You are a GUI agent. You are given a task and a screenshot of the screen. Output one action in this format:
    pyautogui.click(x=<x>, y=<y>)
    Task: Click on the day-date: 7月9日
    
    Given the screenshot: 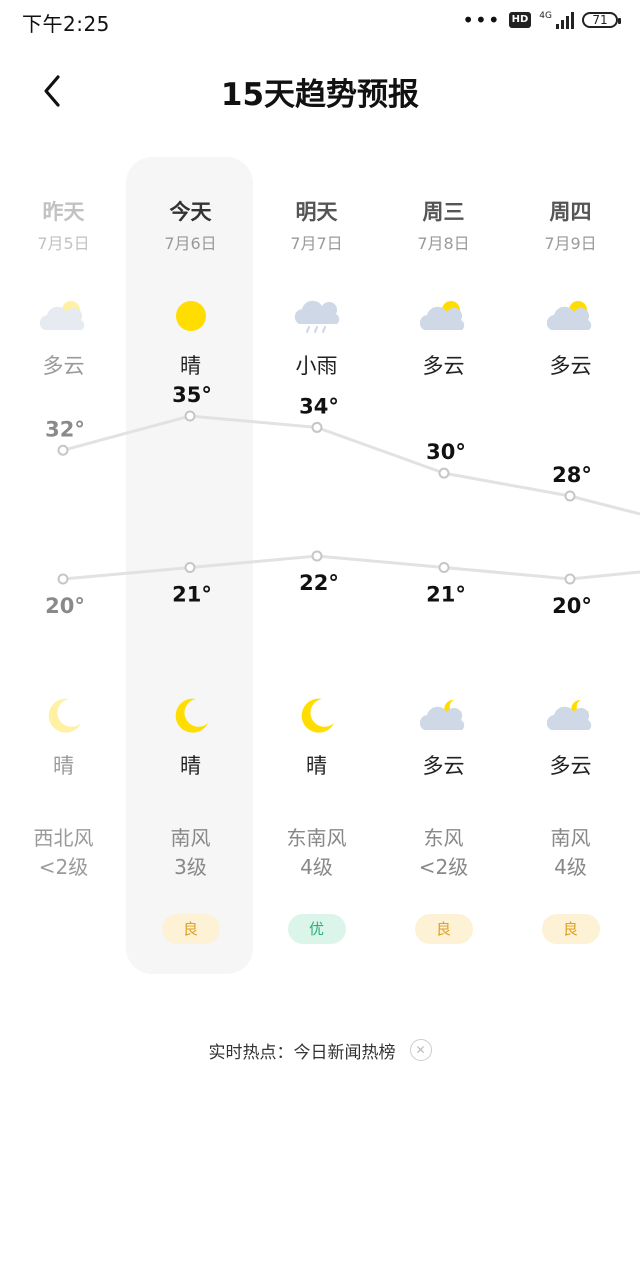 What is the action you would take?
    pyautogui.click(x=570, y=243)
    